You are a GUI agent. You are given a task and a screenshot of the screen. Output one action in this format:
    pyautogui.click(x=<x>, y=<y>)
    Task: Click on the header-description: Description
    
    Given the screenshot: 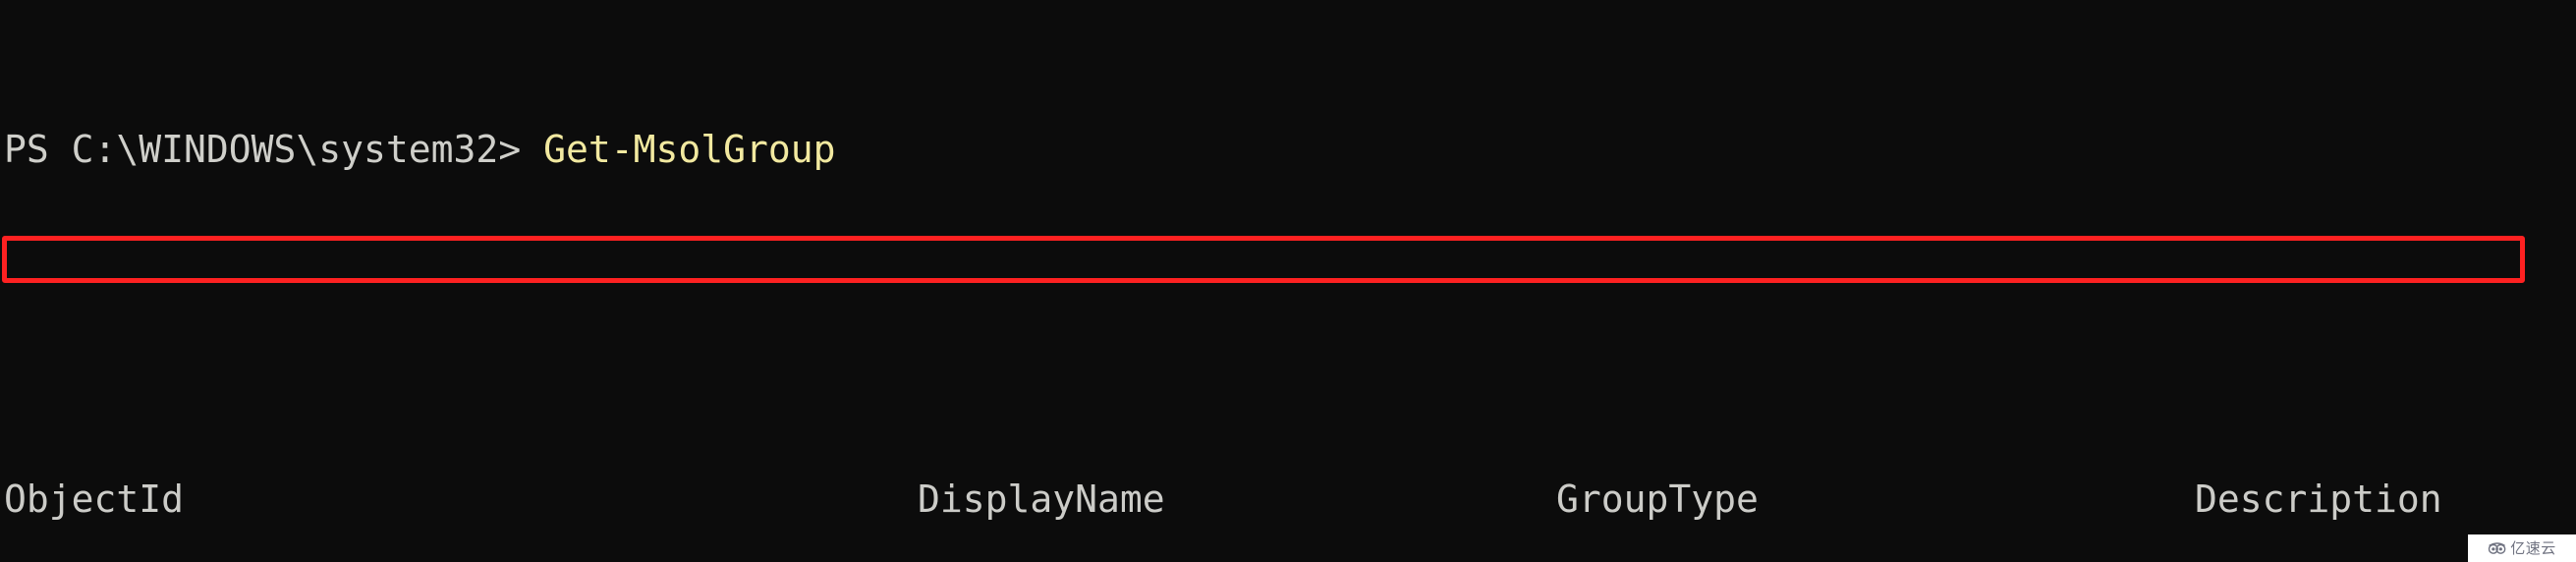 What is the action you would take?
    pyautogui.click(x=2318, y=499)
    